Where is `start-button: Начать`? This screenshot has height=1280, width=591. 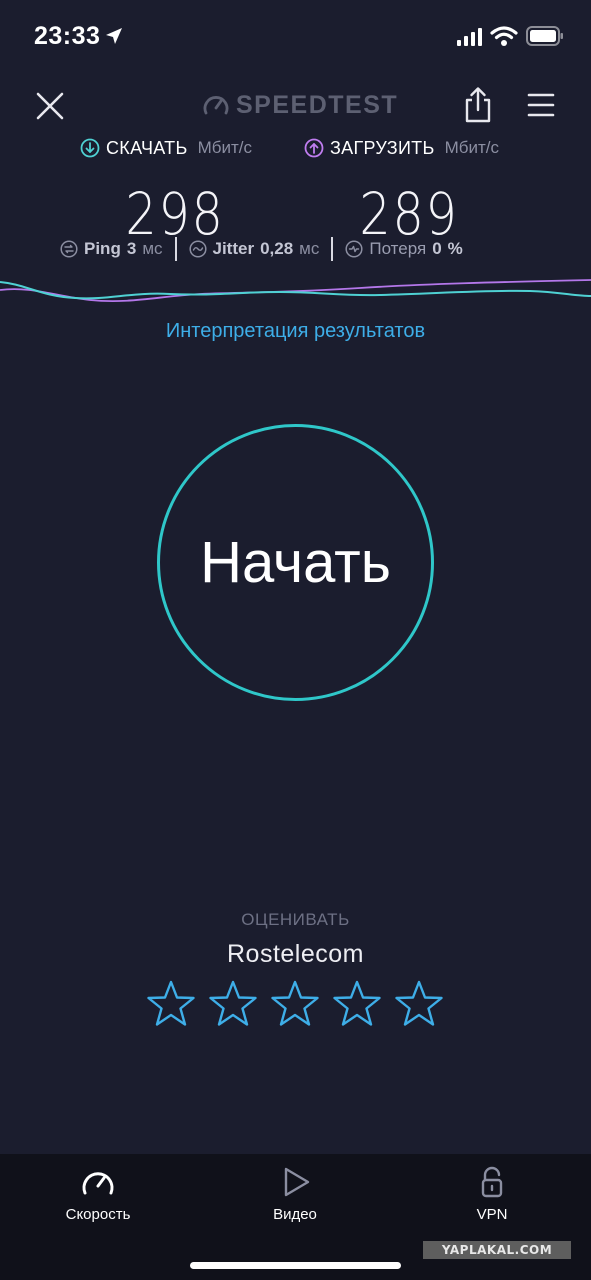 start-button: Начать is located at coordinates (295, 562).